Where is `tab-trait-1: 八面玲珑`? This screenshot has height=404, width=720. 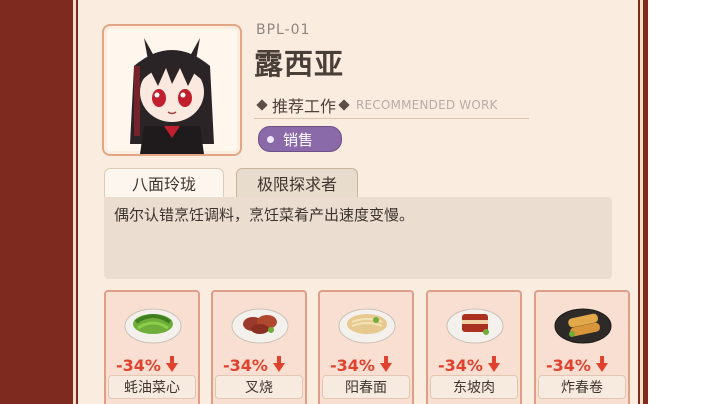 tab-trait-1: 八面玲珑 is located at coordinates (164, 182).